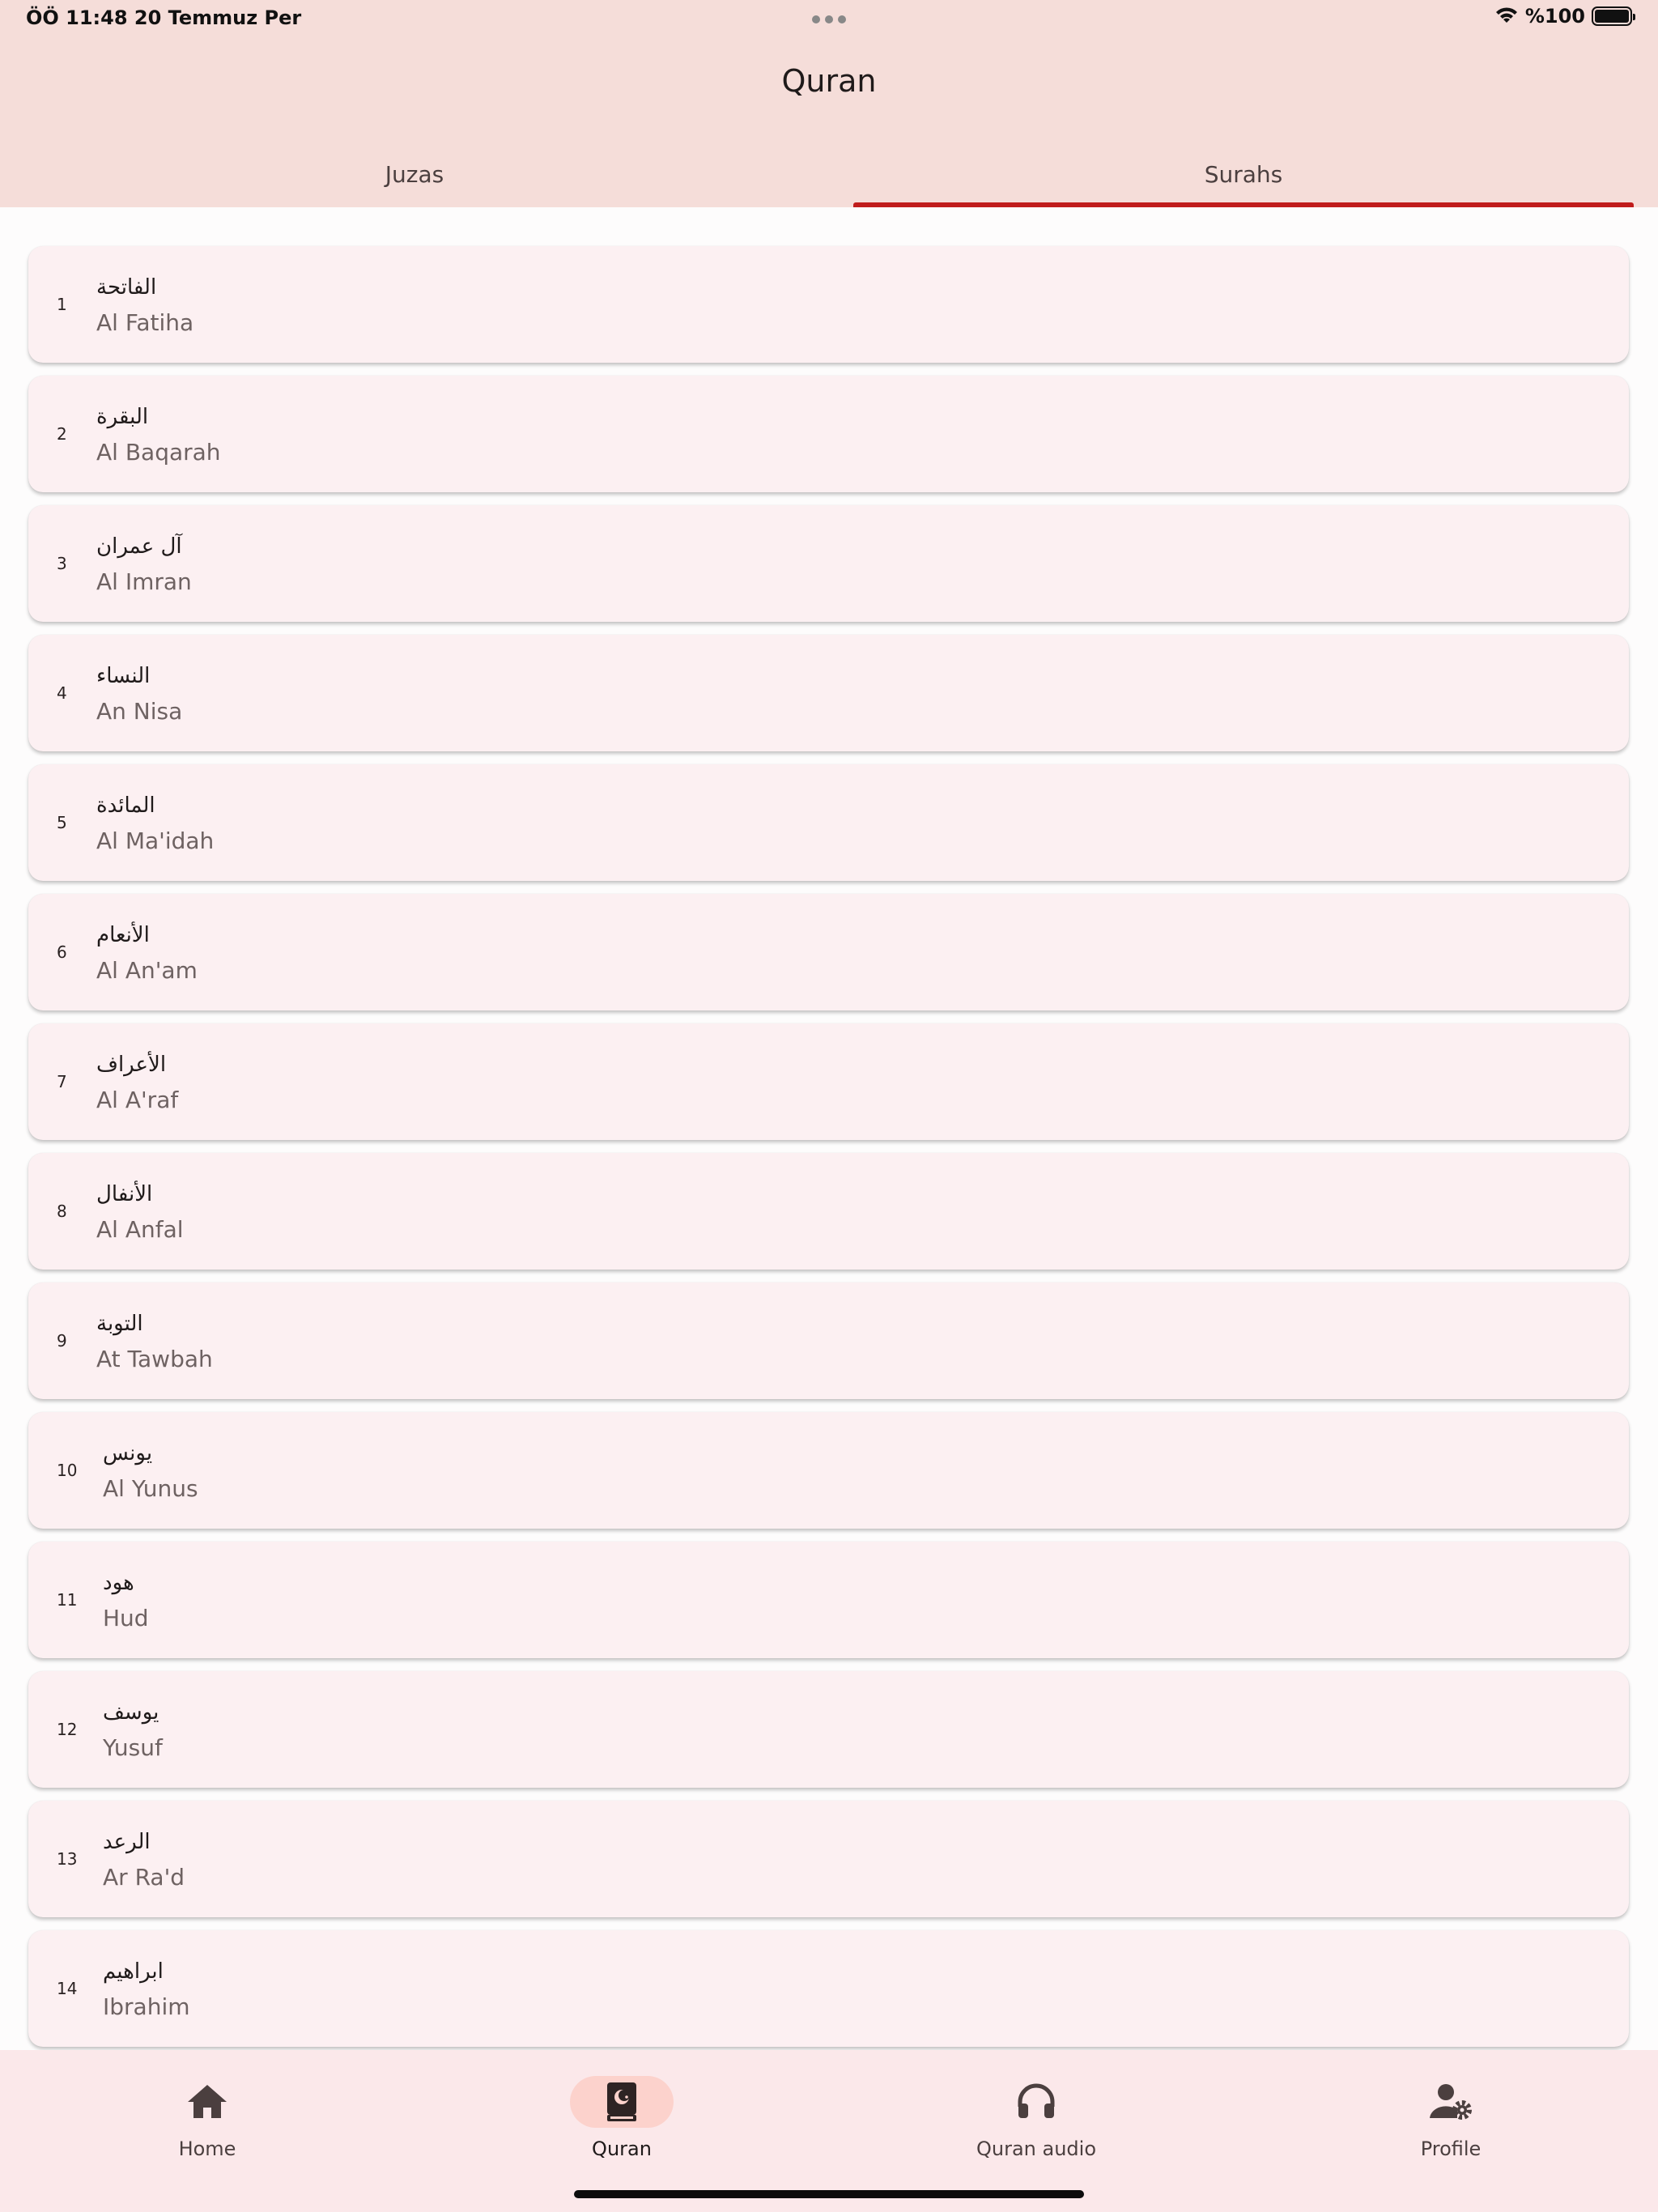  What do you see at coordinates (155, 841) in the screenshot?
I see `surah-name: Al Ma'idah` at bounding box center [155, 841].